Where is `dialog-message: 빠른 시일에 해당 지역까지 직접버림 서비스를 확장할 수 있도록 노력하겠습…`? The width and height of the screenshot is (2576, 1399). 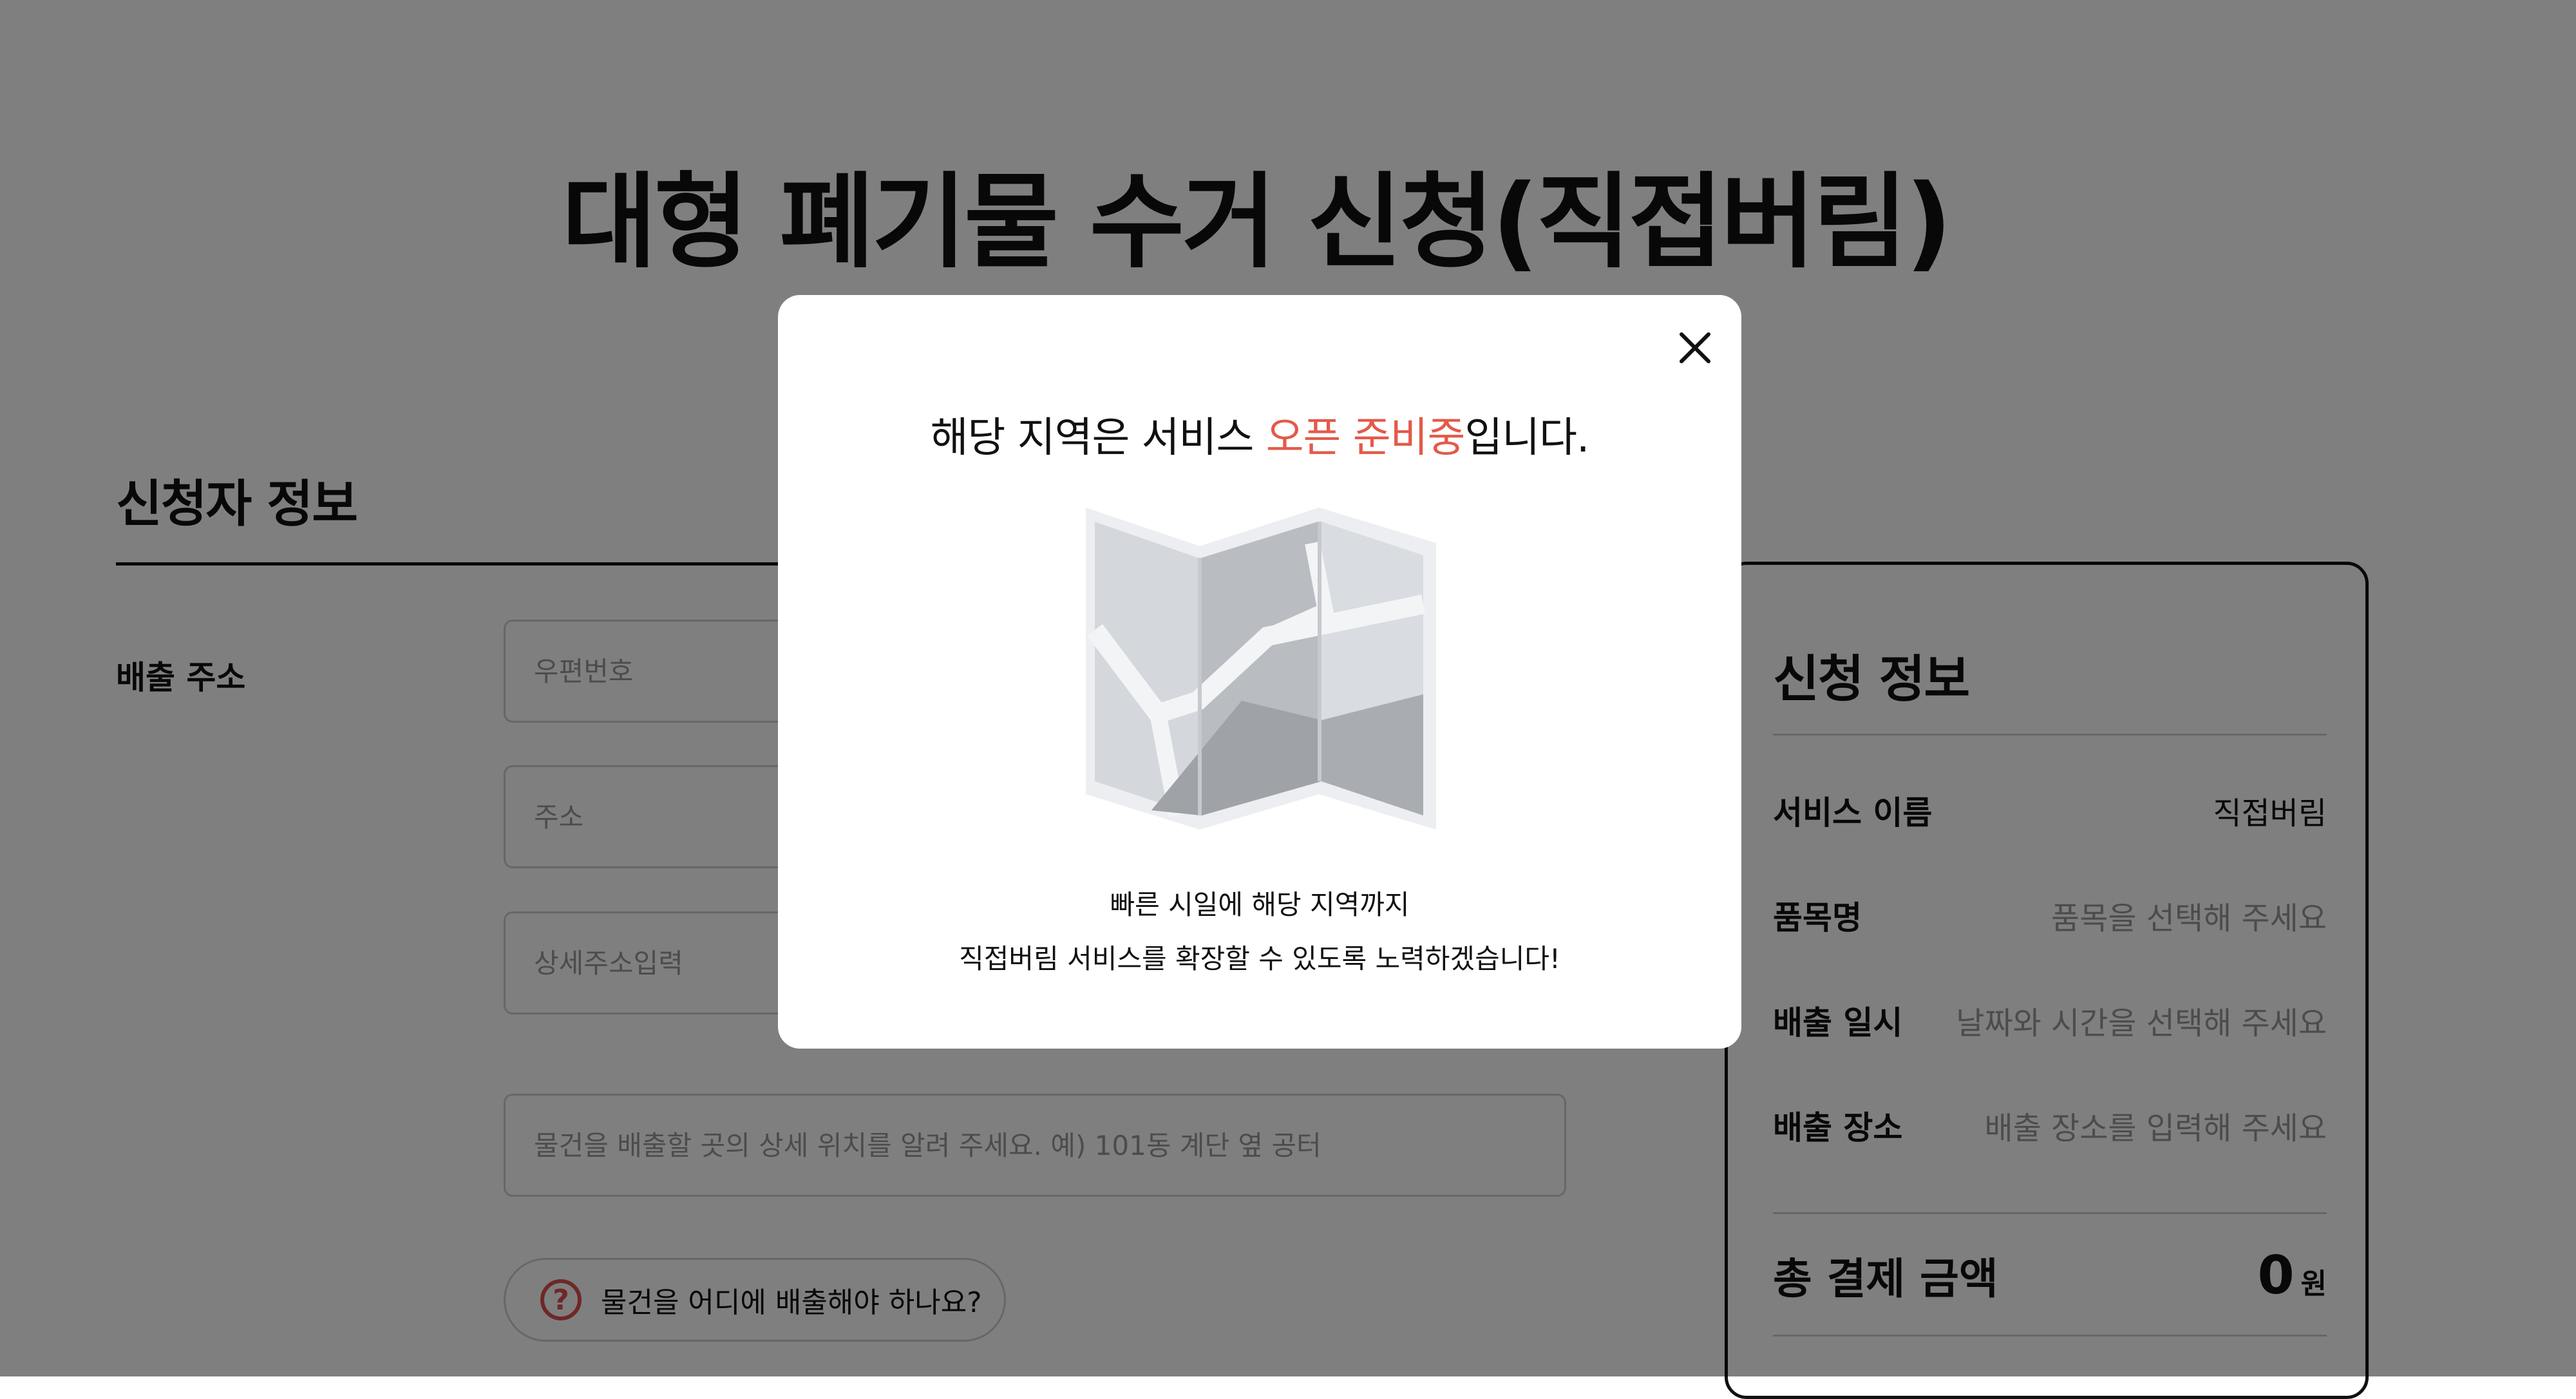 dialog-message: 빠른 시일에 해당 지역까지 직접버림 서비스를 확장할 수 있도록 노력하겠습… is located at coordinates (1259, 932).